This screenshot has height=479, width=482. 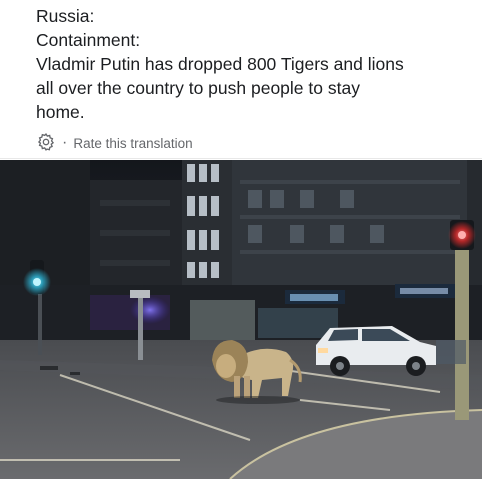 I want to click on gear-icon, so click(x=46, y=143).